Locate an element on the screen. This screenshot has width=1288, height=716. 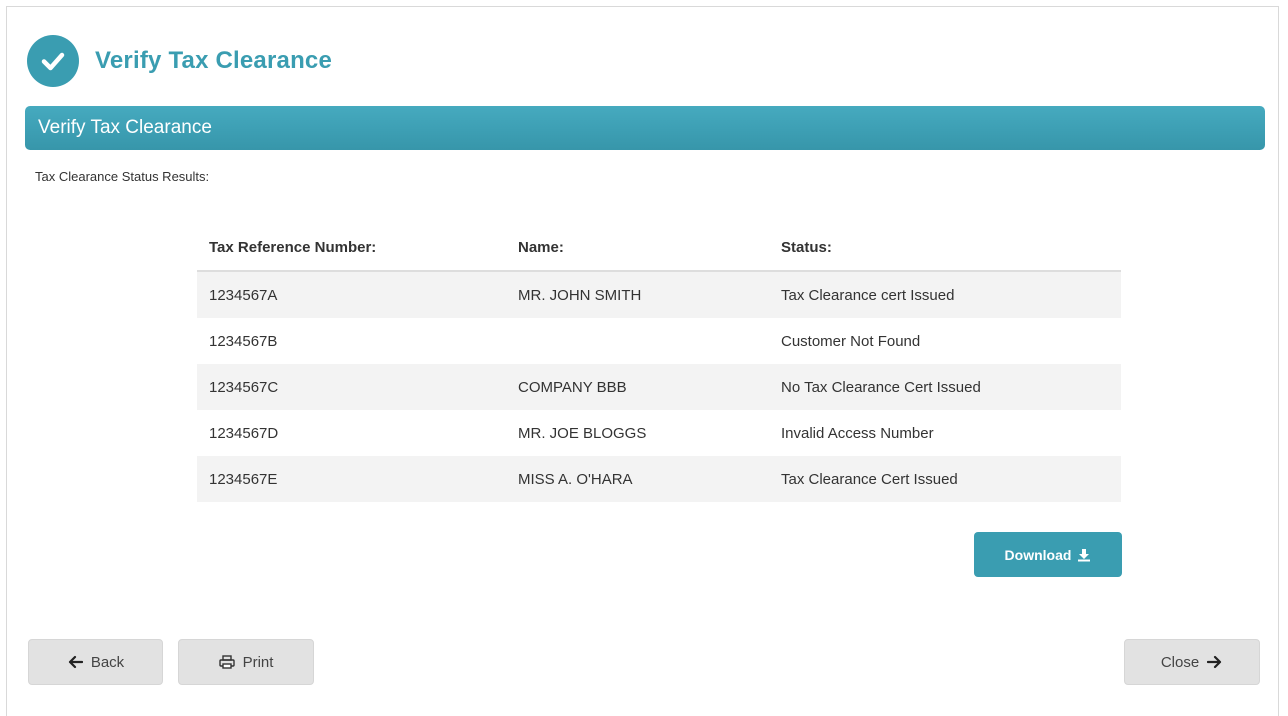
check-circle-icon is located at coordinates (53, 61).